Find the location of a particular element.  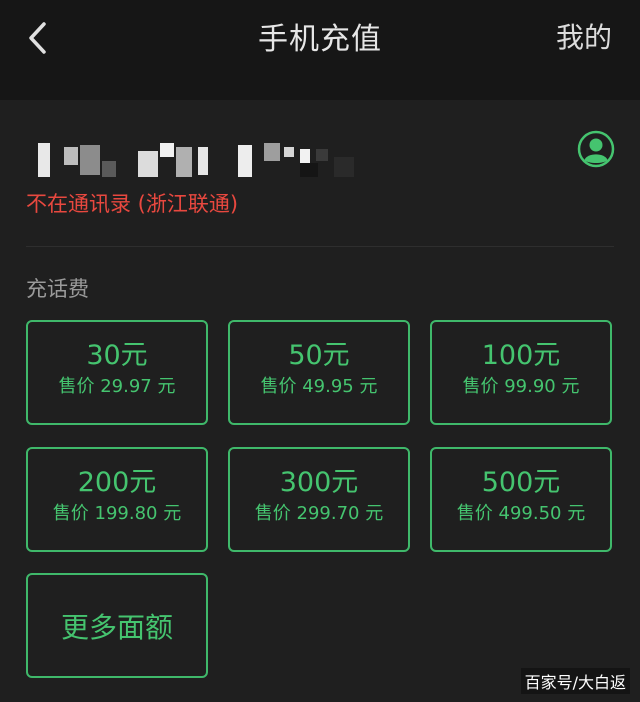

option-amount: 200元 is located at coordinates (117, 482).